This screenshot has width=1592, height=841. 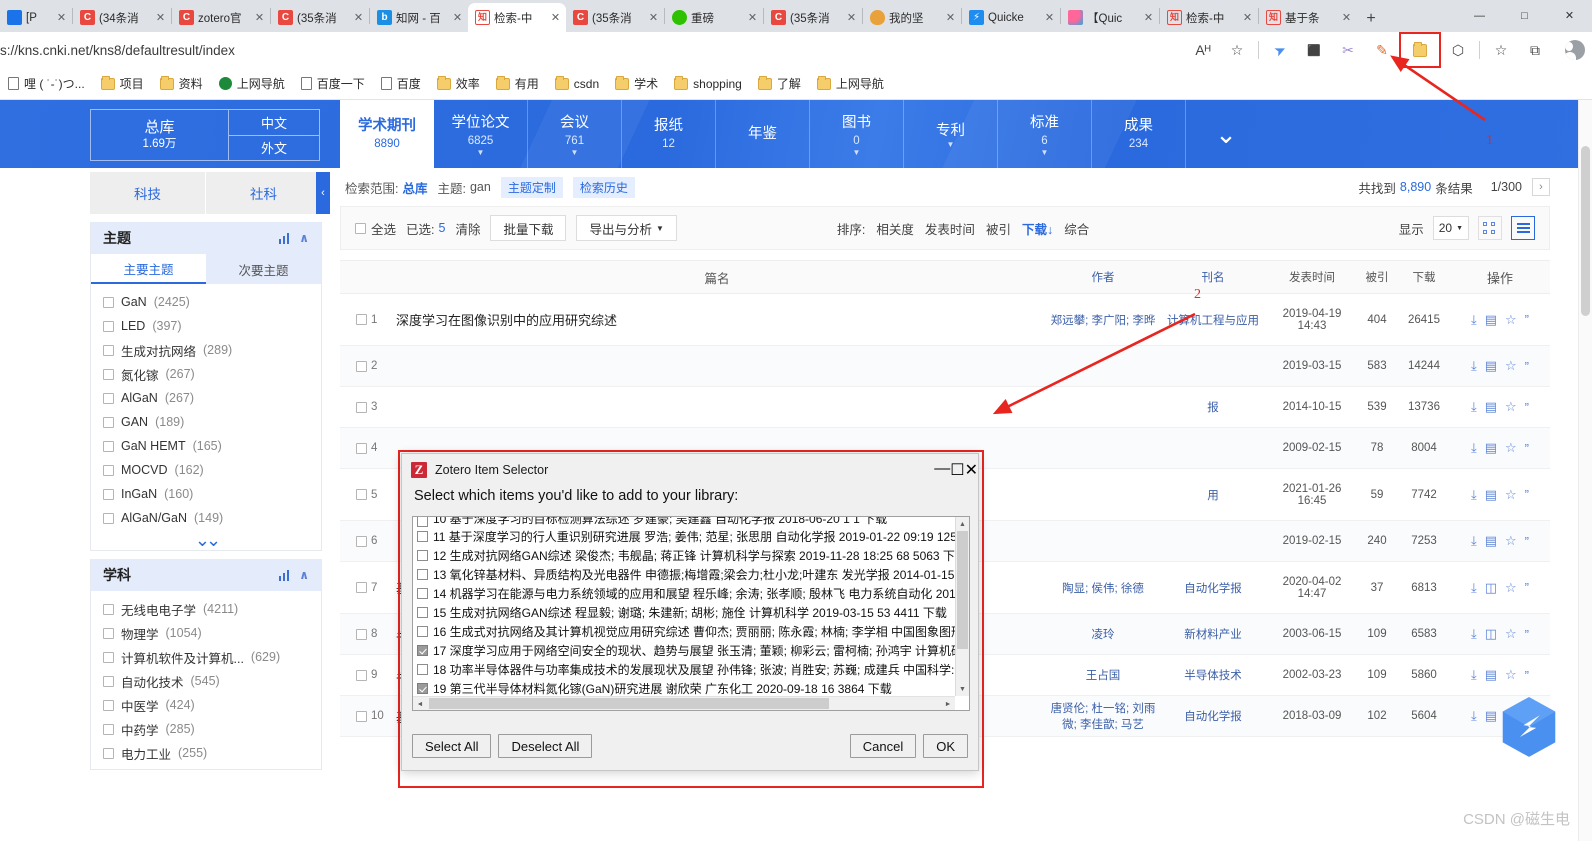 What do you see at coordinates (1479, 16) in the screenshot?
I see `minimize-button: —` at bounding box center [1479, 16].